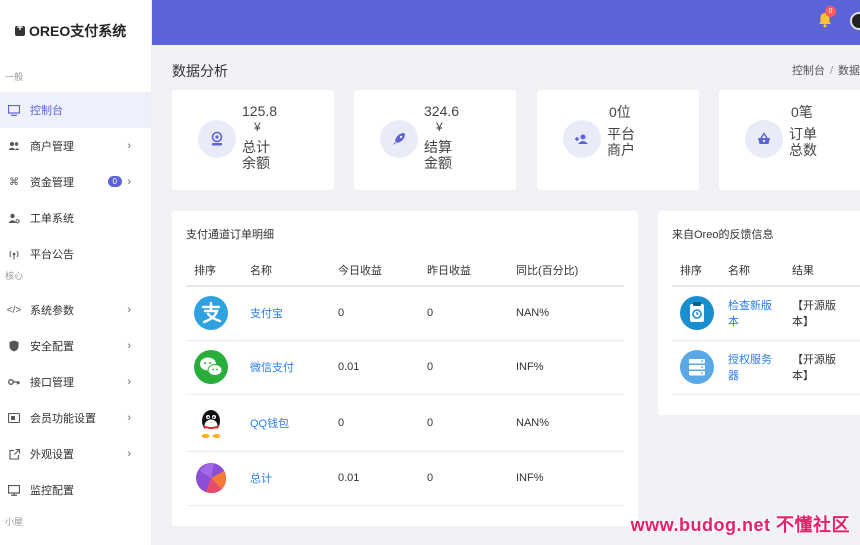  I want to click on channel-name: QQ钱包, so click(294, 423).